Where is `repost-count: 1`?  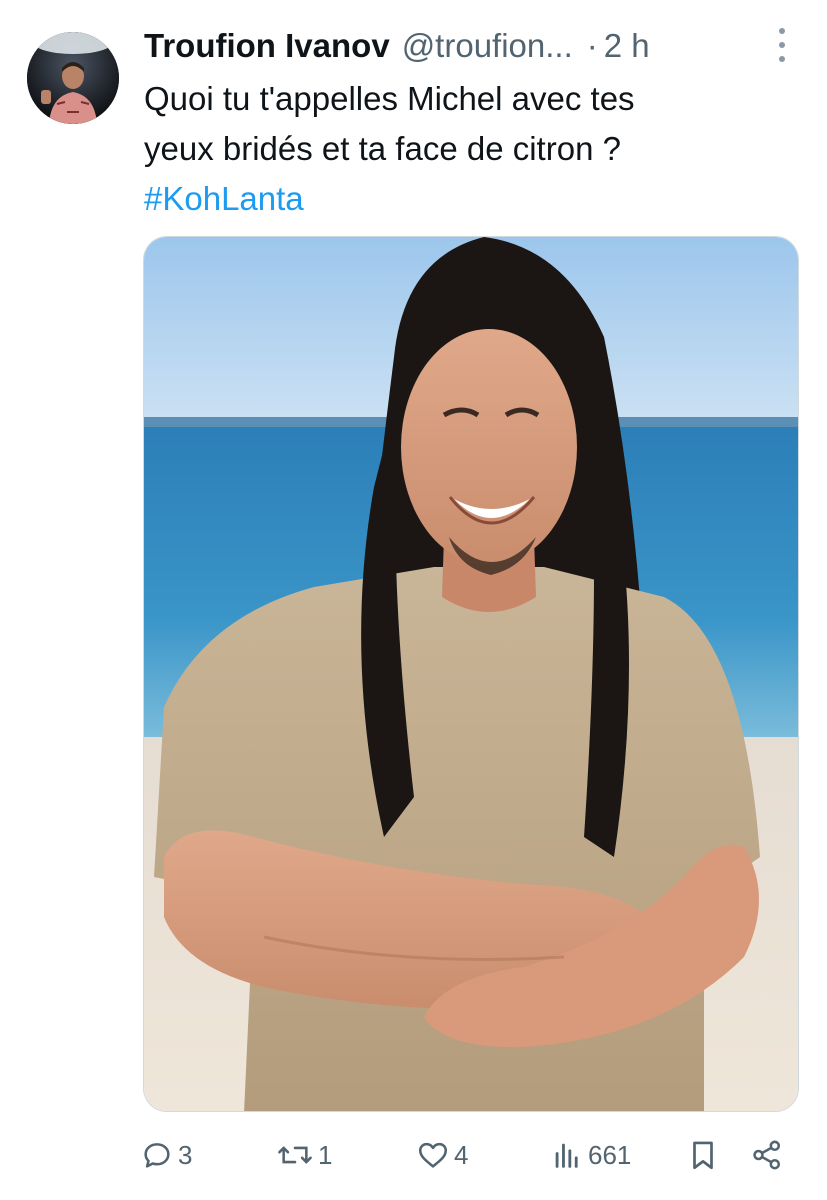 repost-count: 1 is located at coordinates (325, 1154).